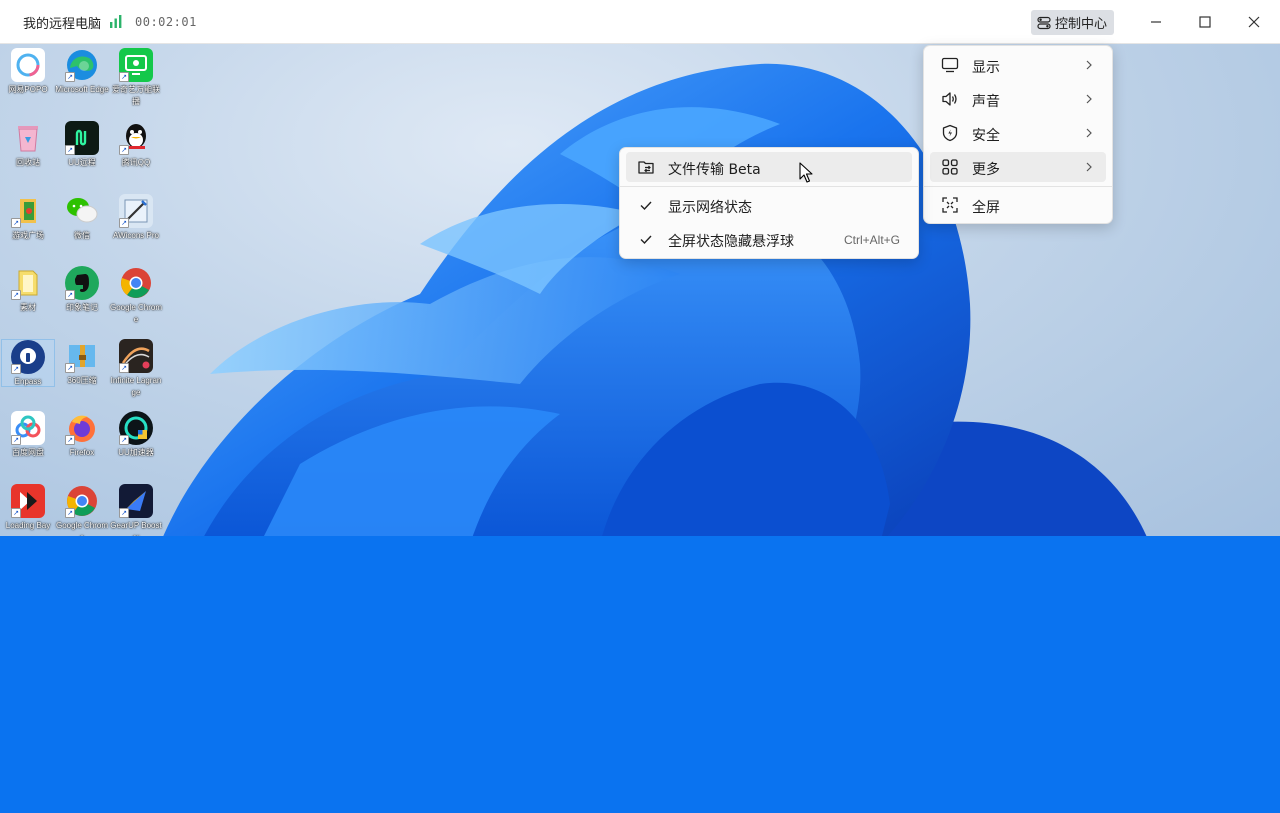 The height and width of the screenshot is (813, 1280). Describe the element at coordinates (28, 236) in the screenshot. I see `desktop-icon-label: 游戏广场` at that location.